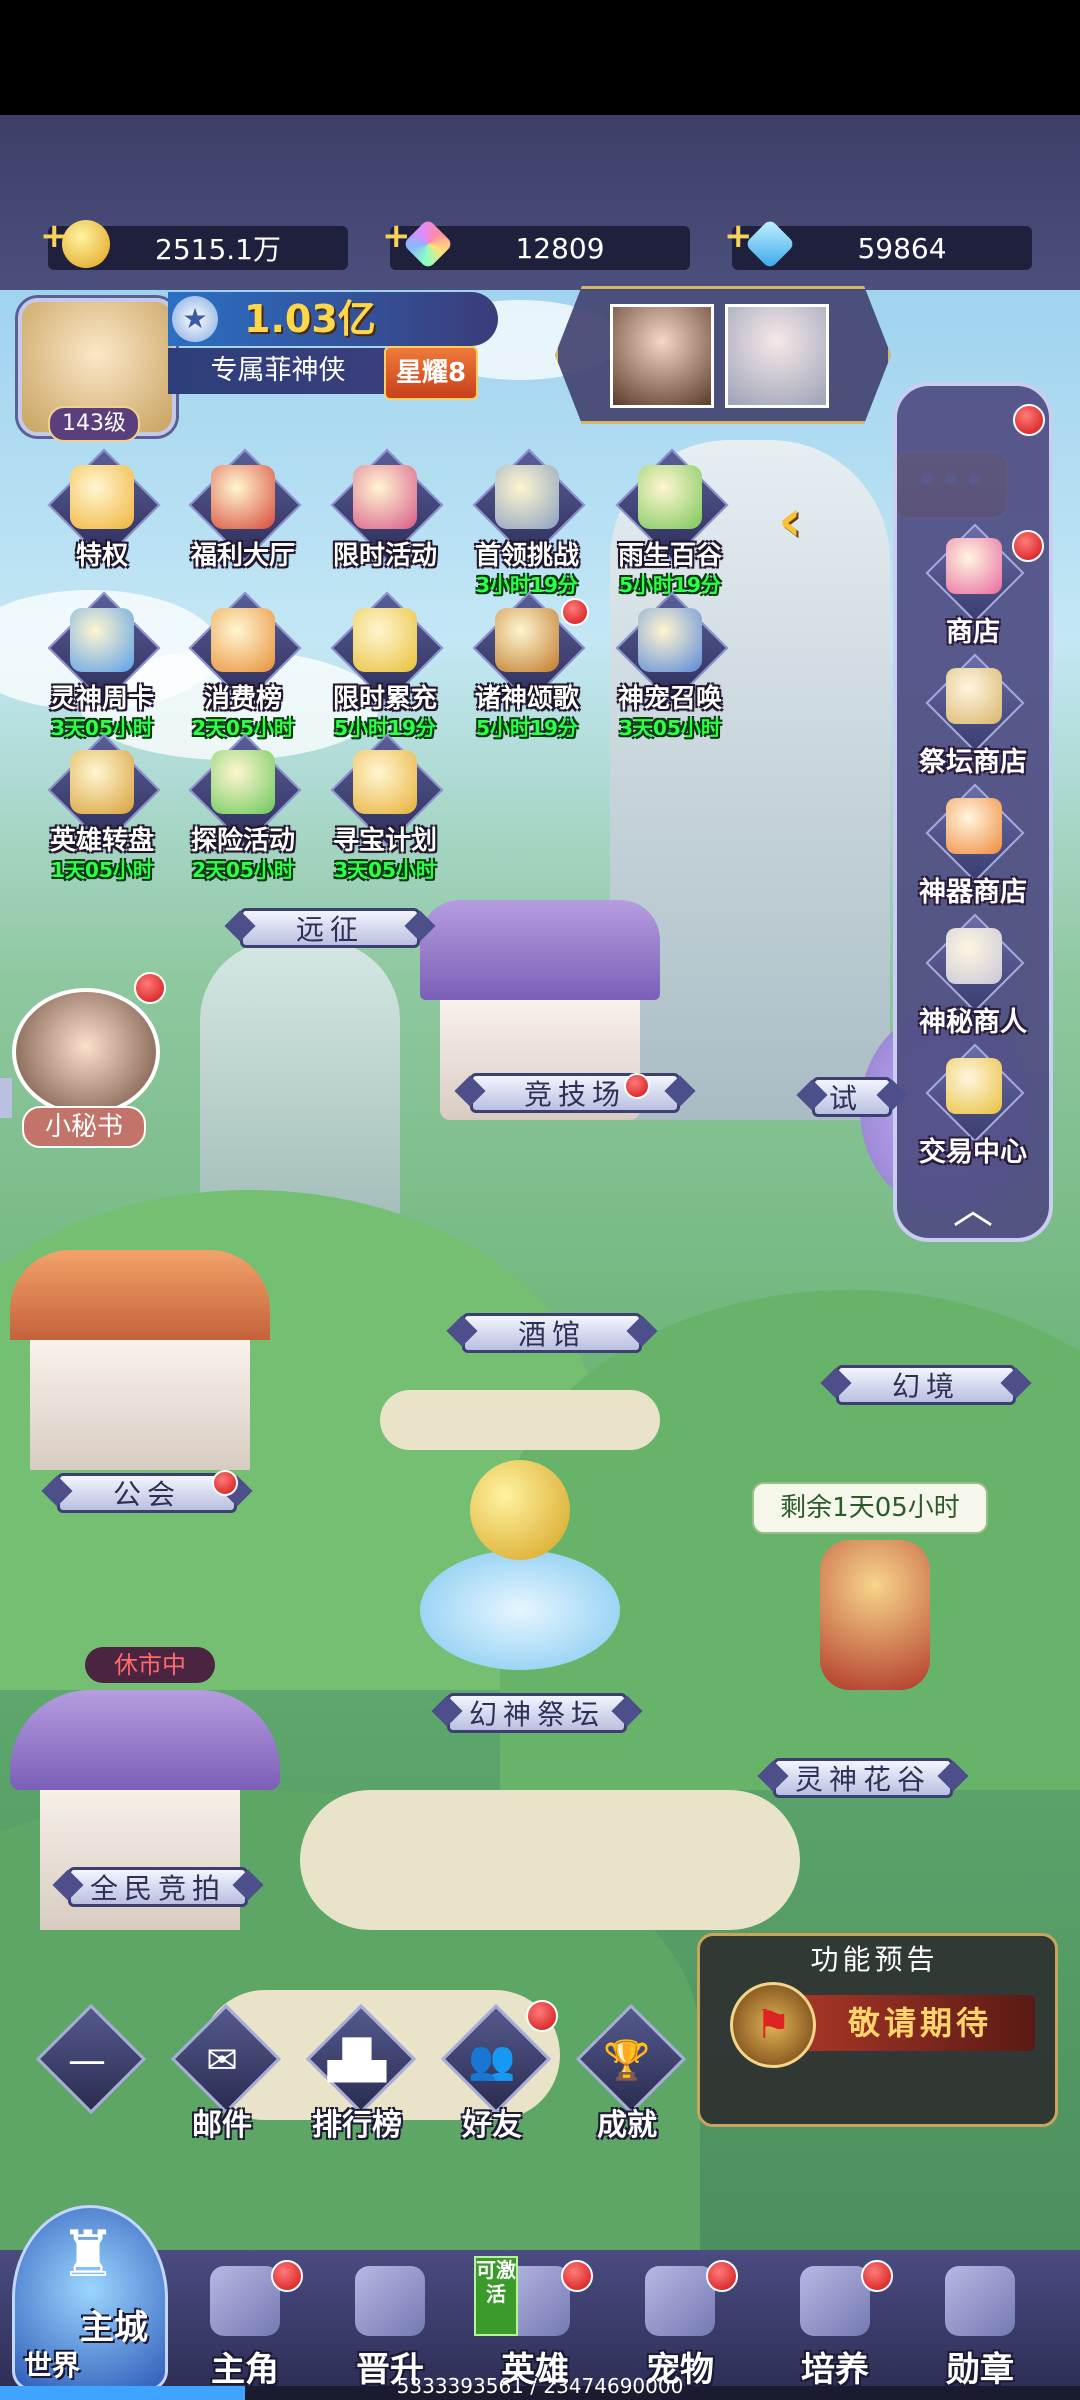 The height and width of the screenshot is (2400, 1080). I want to click on companion-frame, so click(723, 355).